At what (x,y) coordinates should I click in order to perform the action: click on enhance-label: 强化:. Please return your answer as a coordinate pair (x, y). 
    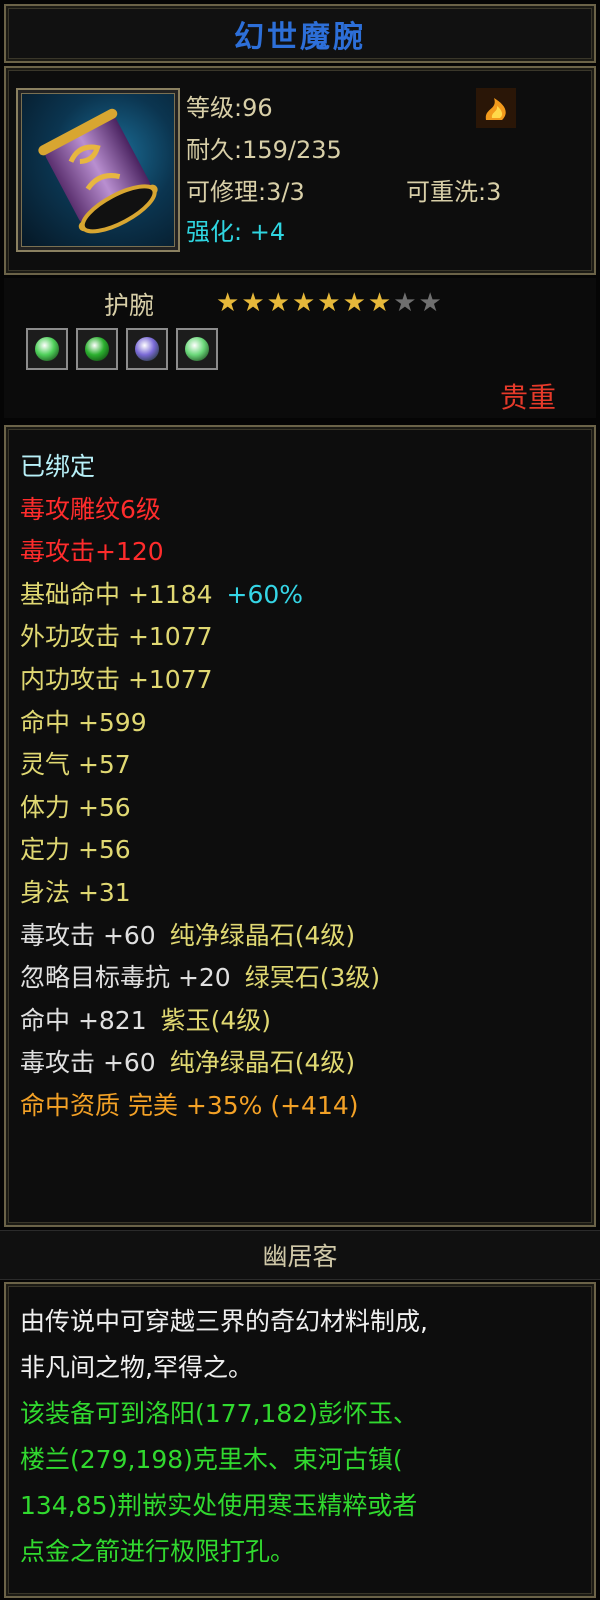
    Looking at the image, I should click on (214, 232).